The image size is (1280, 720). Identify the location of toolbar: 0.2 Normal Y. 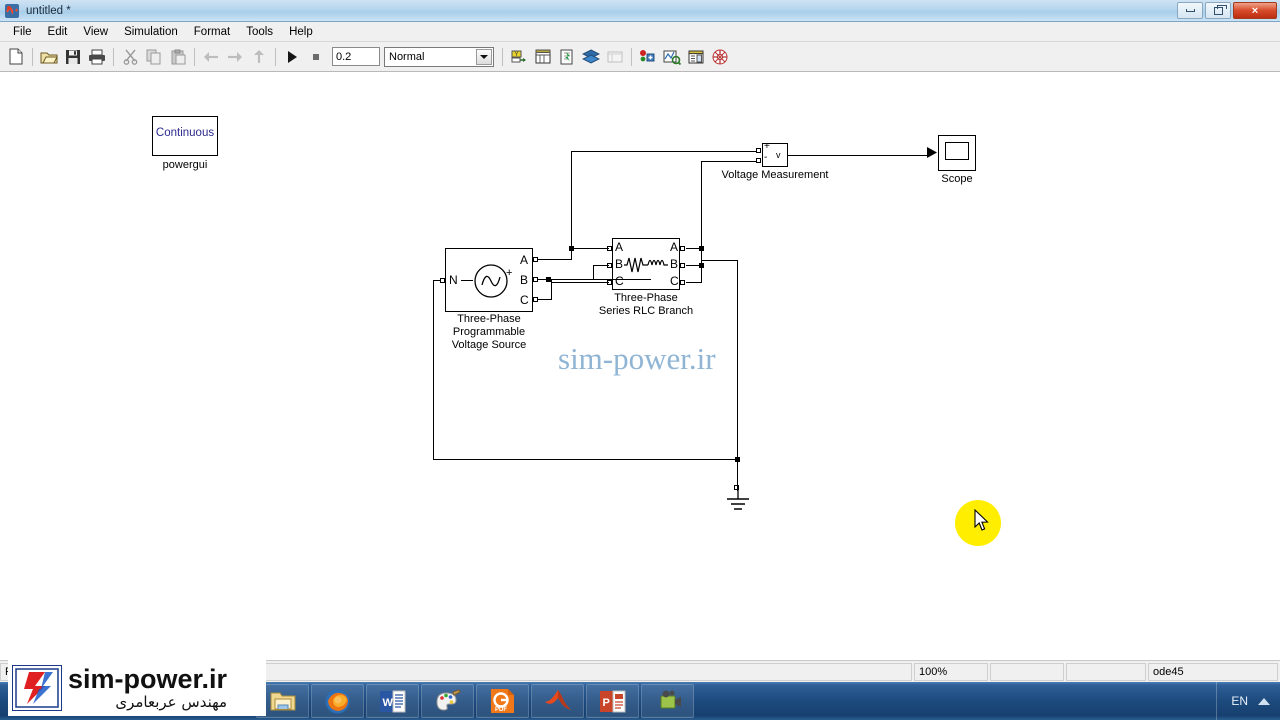
(640, 57).